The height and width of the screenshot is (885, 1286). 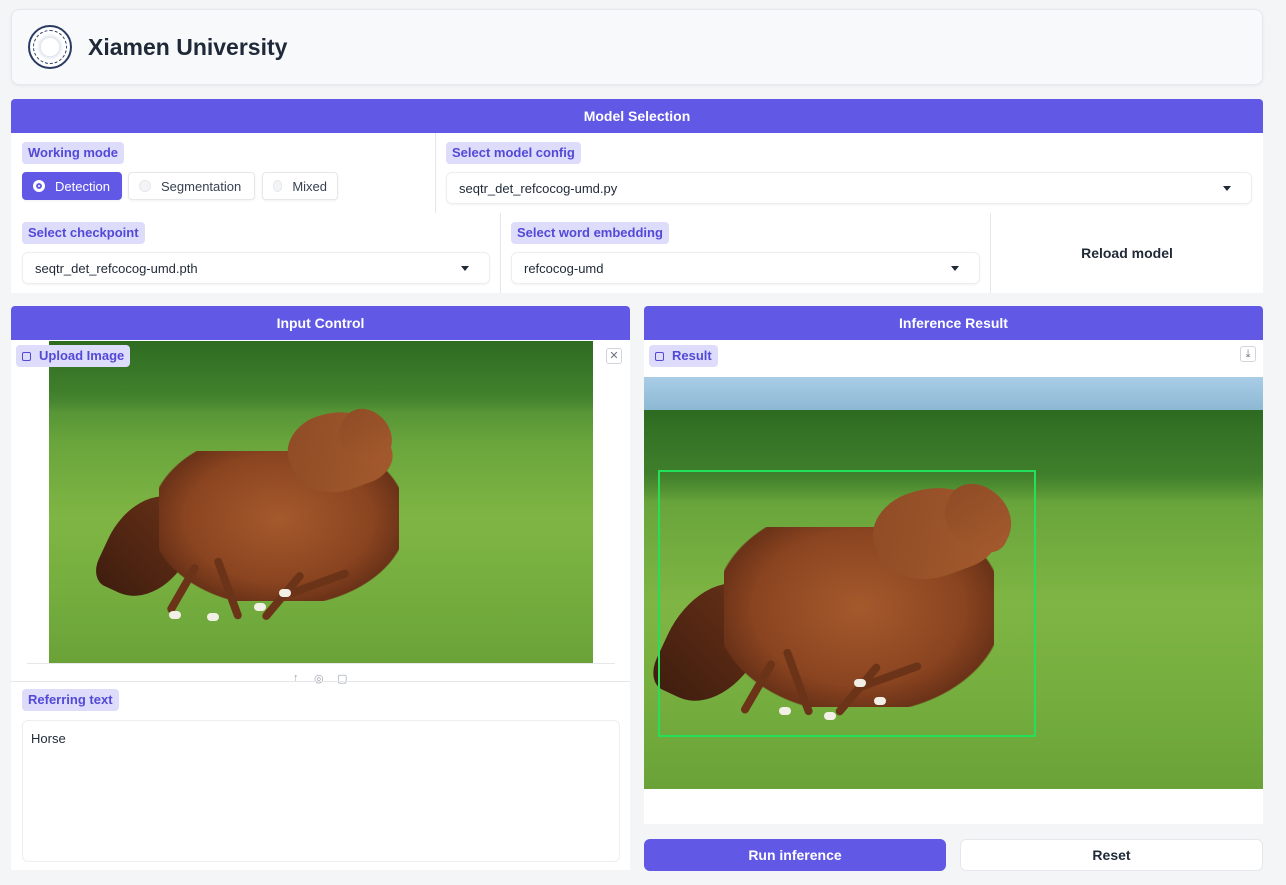 What do you see at coordinates (1111, 855) in the screenshot?
I see `reset-button: Reset` at bounding box center [1111, 855].